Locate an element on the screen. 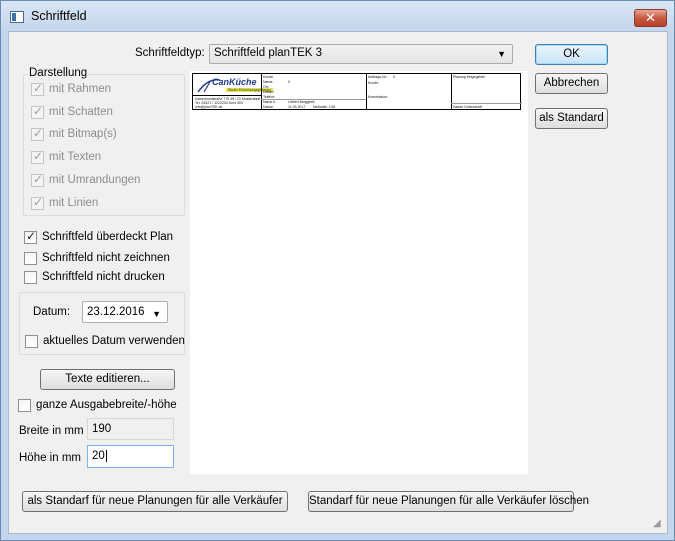 This screenshot has width=675, height=541. checkbox-label: mit Bitmap(s) is located at coordinates (83, 134).